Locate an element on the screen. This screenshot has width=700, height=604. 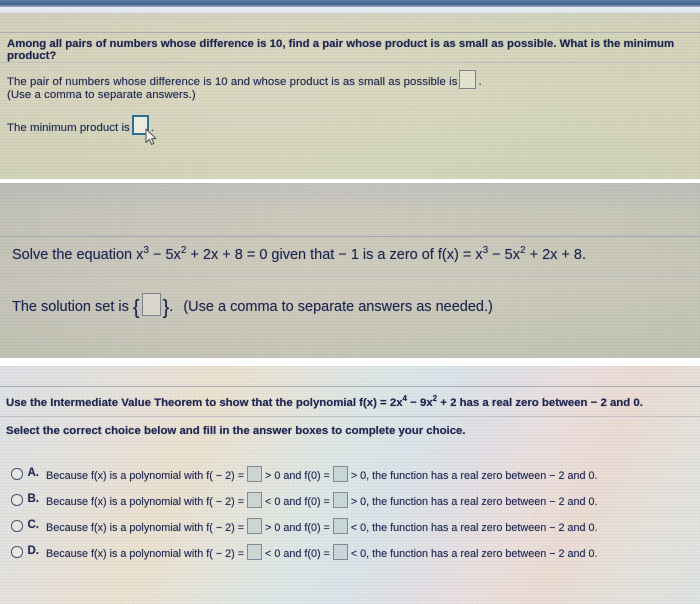
problem-3-q-seg3: + 2 has a real zero between − 2 and 0. is located at coordinates (540, 403).